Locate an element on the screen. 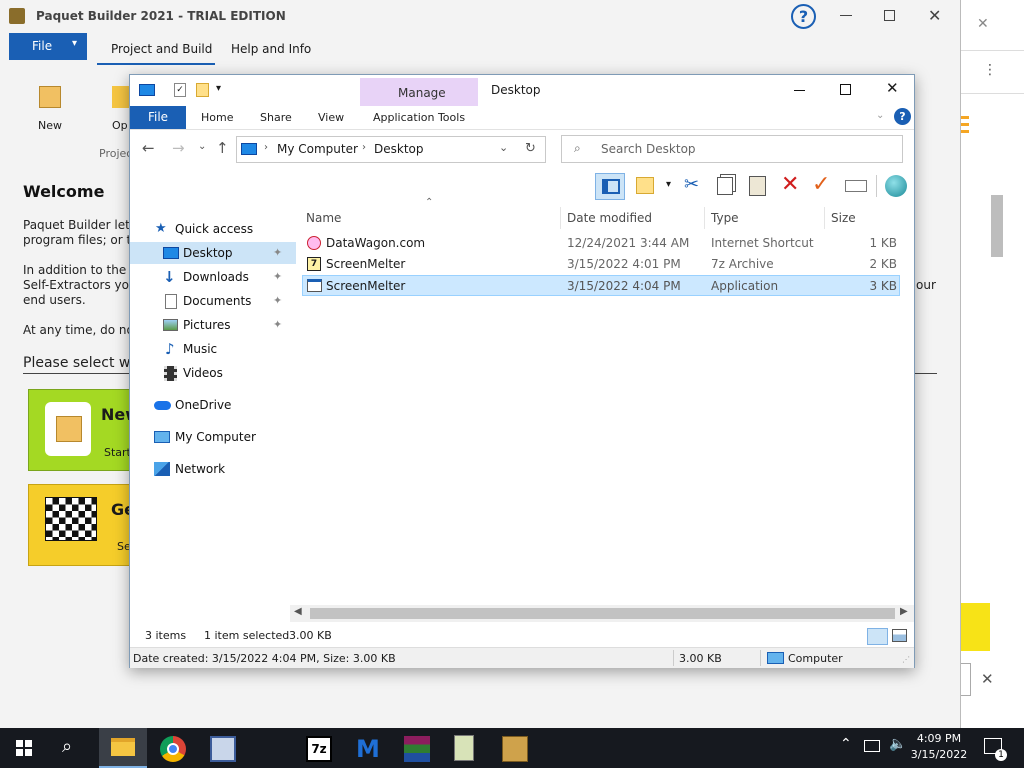 Image resolution: width=1024 pixels, height=768 pixels. column-header-size: Size is located at coordinates (843, 218).